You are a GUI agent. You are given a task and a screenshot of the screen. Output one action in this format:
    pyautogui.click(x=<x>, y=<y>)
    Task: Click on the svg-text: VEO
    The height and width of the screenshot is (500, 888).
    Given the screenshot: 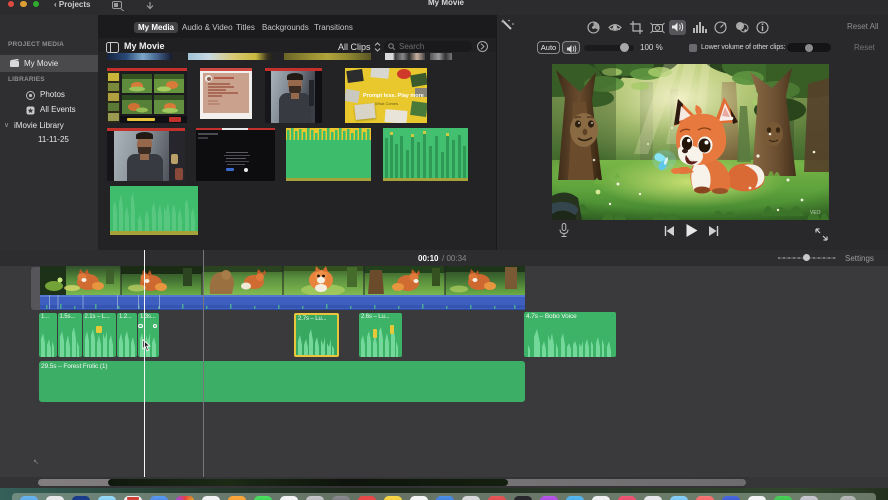 What is the action you would take?
    pyautogui.click(x=815, y=213)
    